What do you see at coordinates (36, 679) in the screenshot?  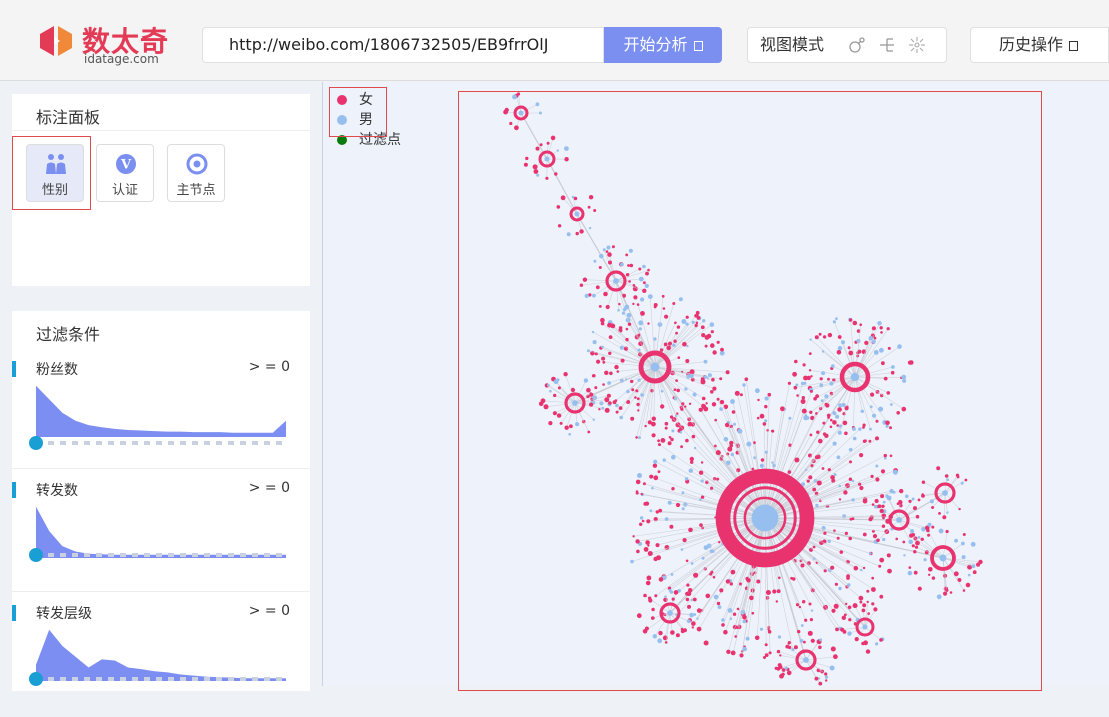 I see `repost-level-slider-handle` at bounding box center [36, 679].